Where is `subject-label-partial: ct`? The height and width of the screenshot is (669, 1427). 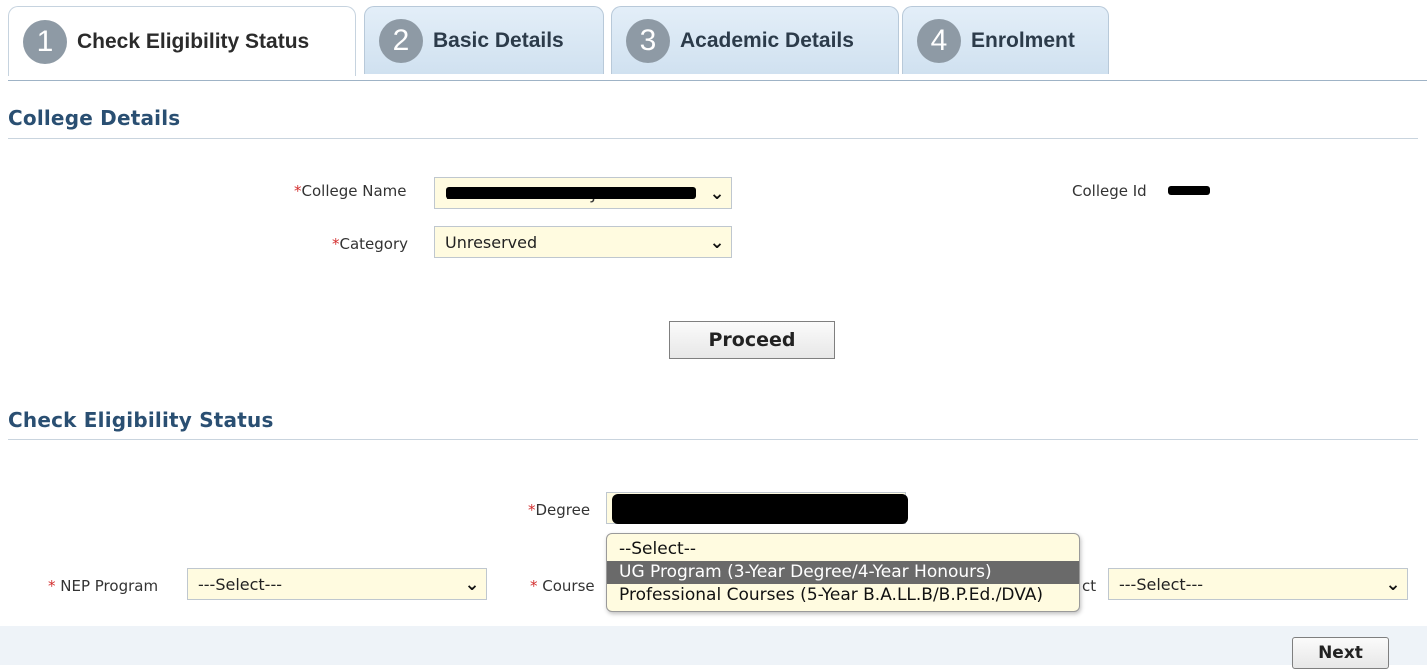 subject-label-partial: ct is located at coordinates (1089, 586).